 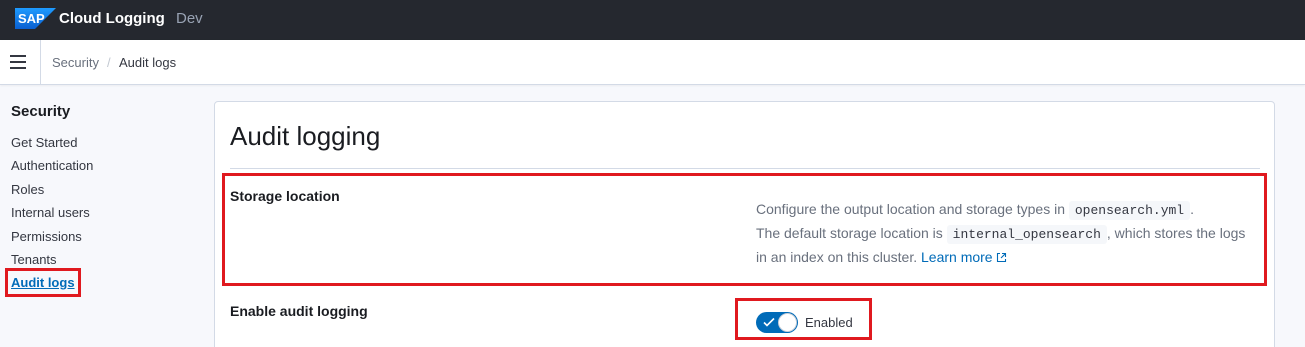 I want to click on page-title: Audit logging, so click(x=305, y=136).